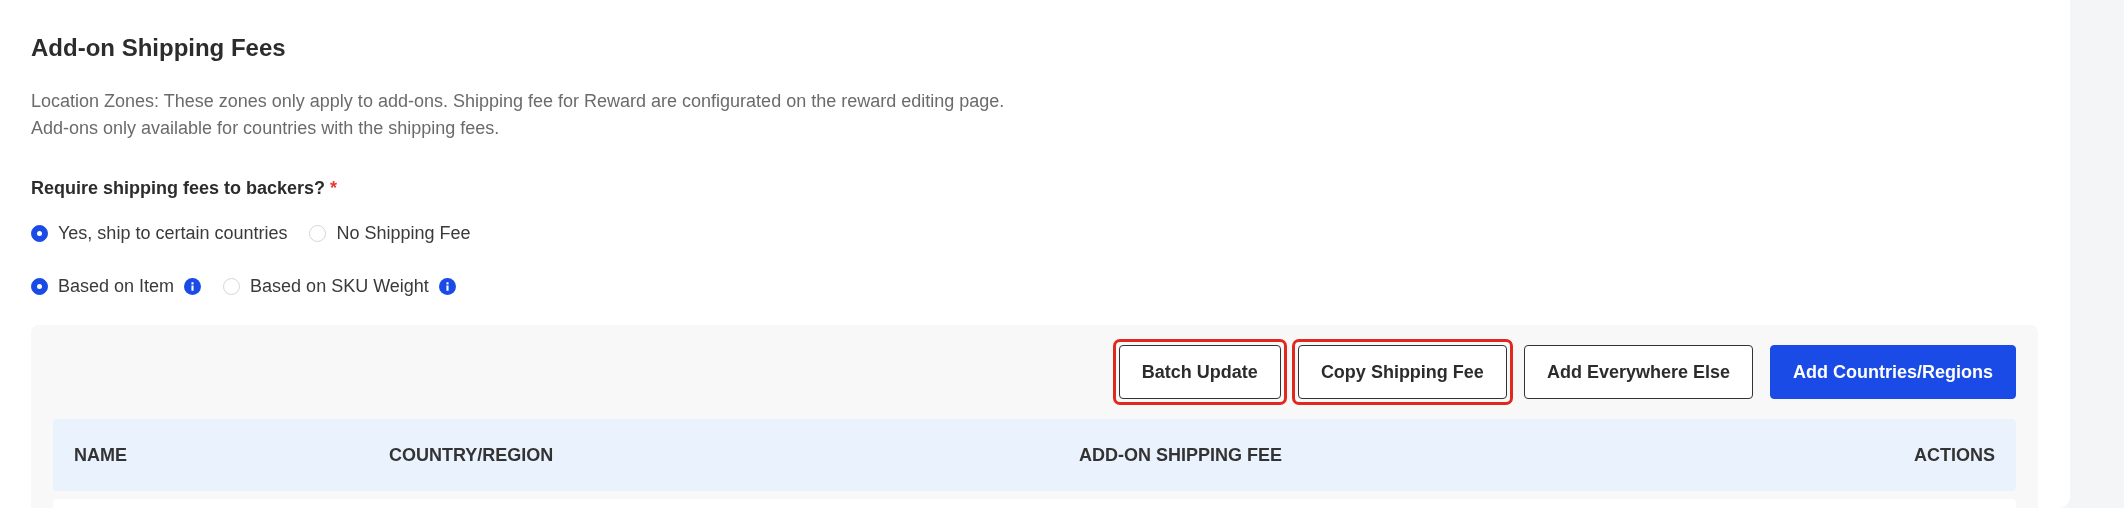 This screenshot has height=508, width=2124. I want to click on radio-label: No Shipping Fee, so click(403, 233).